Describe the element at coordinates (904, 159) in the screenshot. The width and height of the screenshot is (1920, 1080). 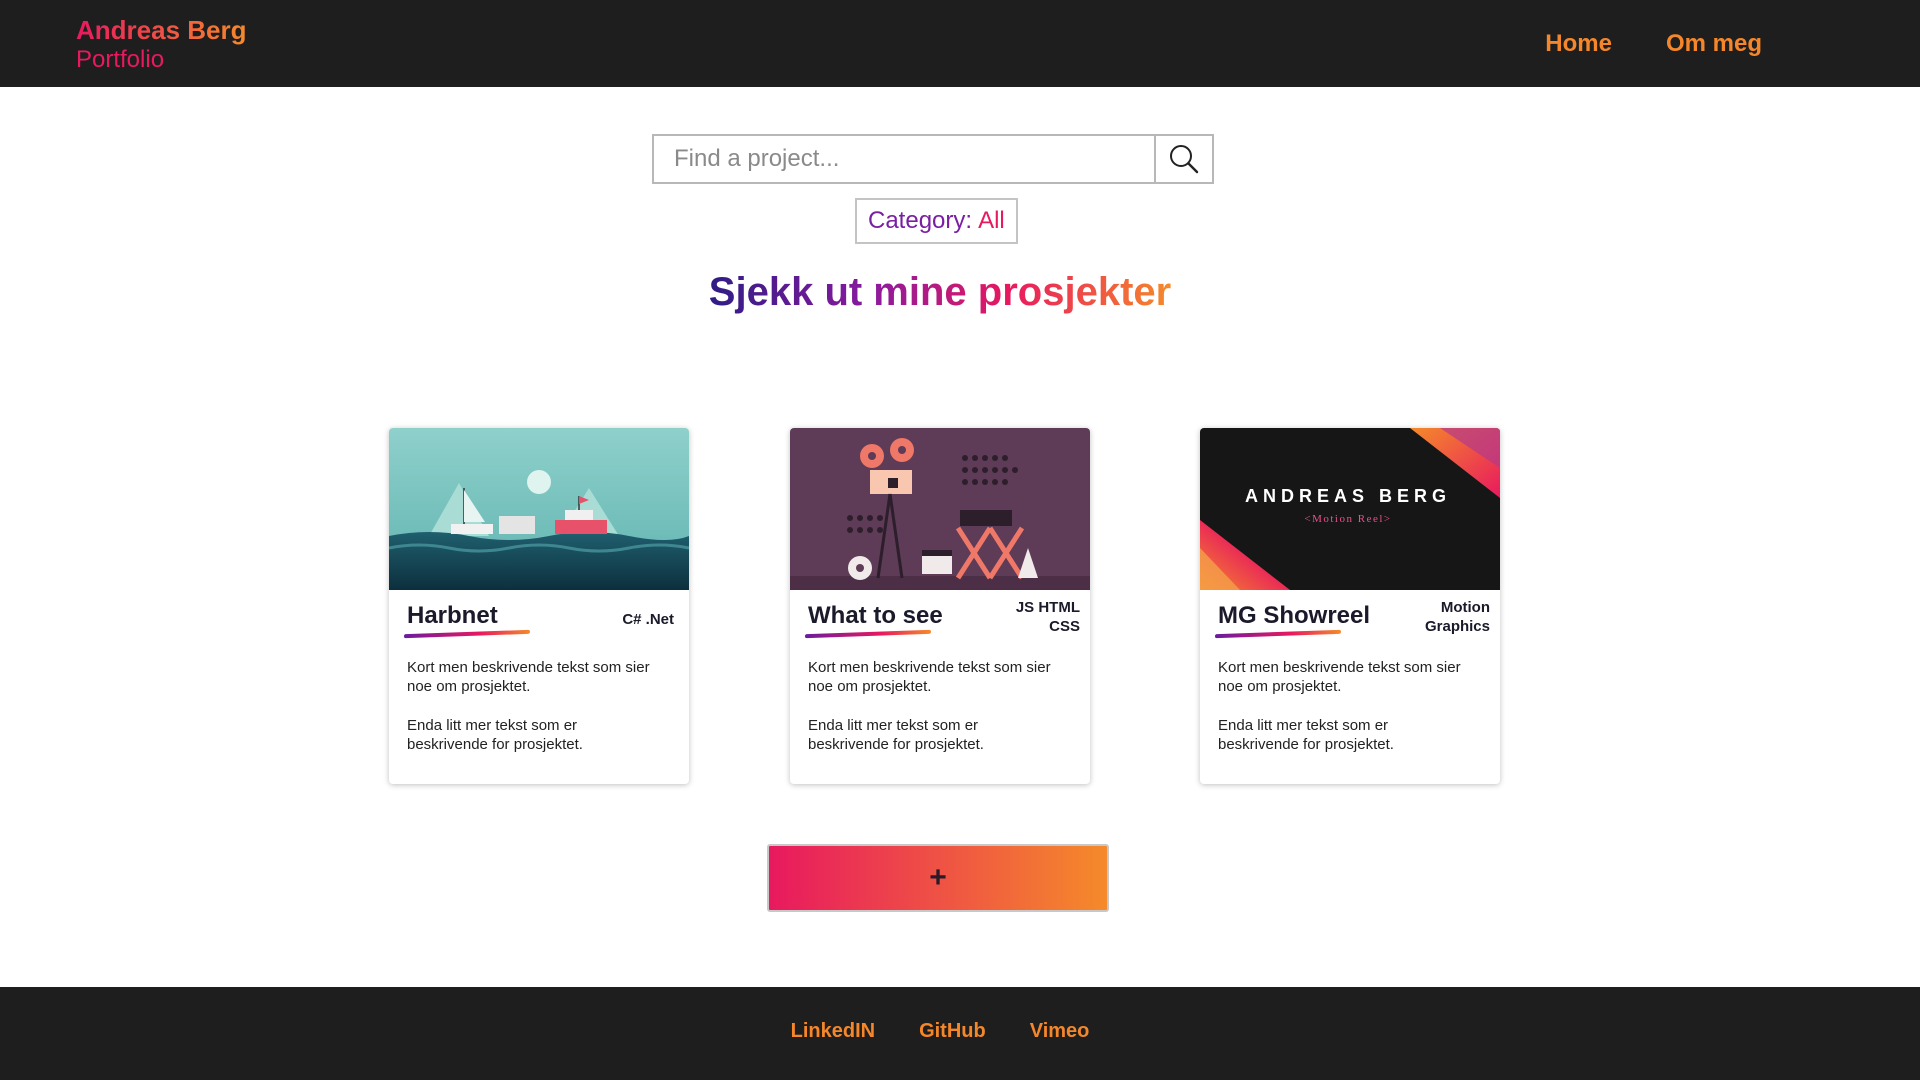
I see `search-input` at that location.